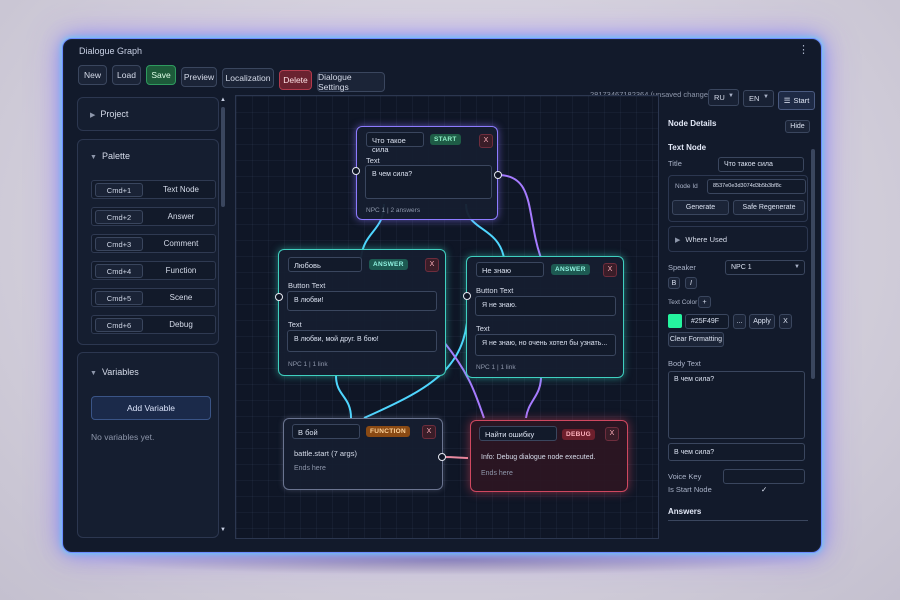  Describe the element at coordinates (248, 78) in the screenshot. I see `localization-button: Localization` at that location.